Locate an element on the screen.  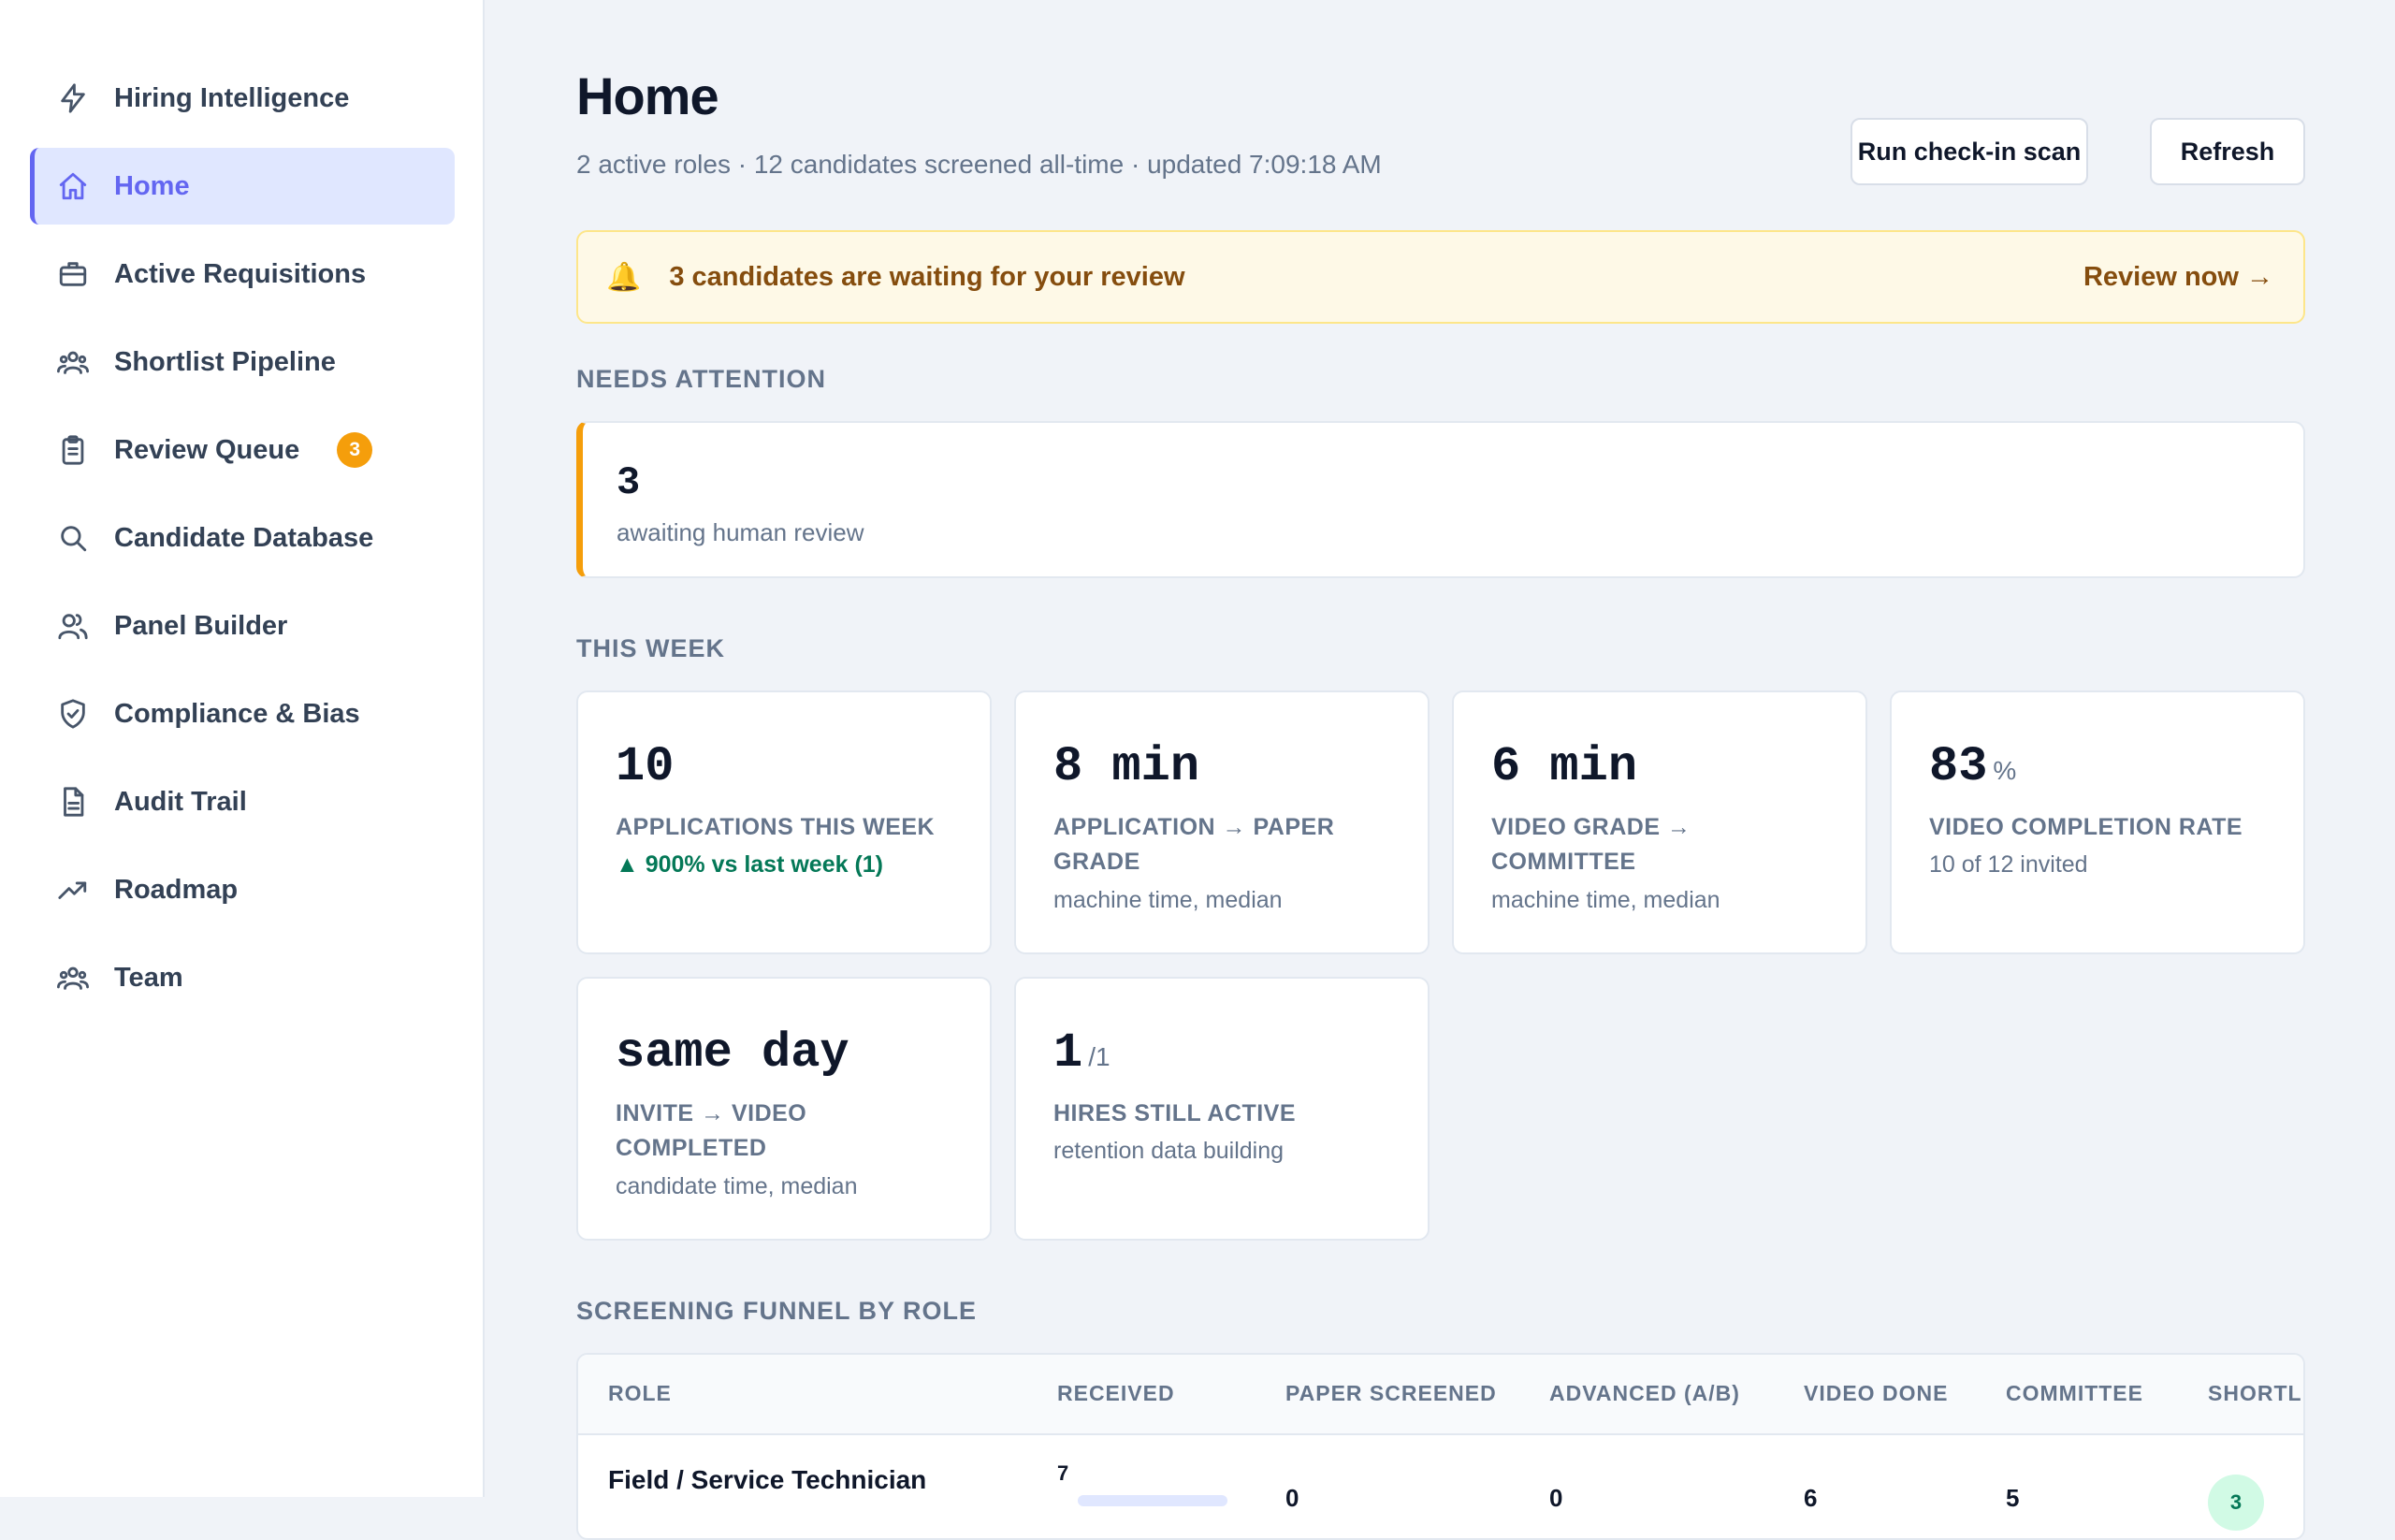
bell-icon: 🔔 is located at coordinates (624, 277).